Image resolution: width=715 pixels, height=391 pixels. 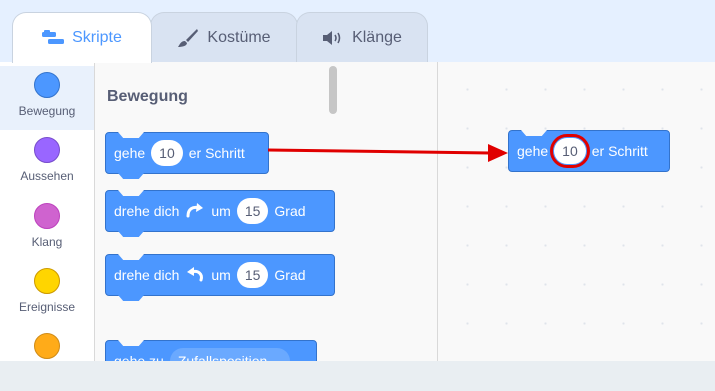 I want to click on tab-skripte: Skripte, so click(x=82, y=37).